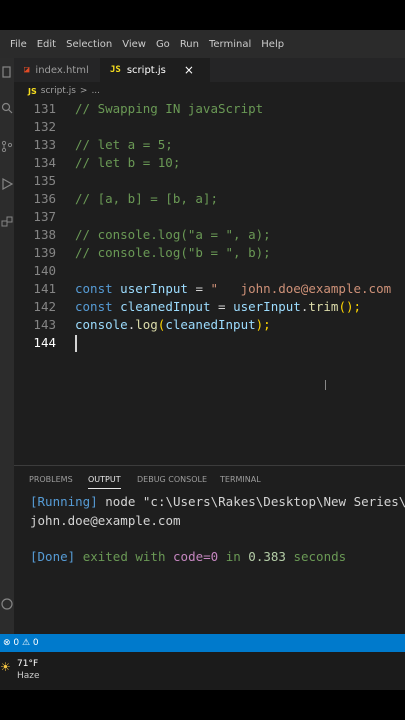 The width and height of the screenshot is (405, 720). I want to click on text-cursor, so click(76, 343).